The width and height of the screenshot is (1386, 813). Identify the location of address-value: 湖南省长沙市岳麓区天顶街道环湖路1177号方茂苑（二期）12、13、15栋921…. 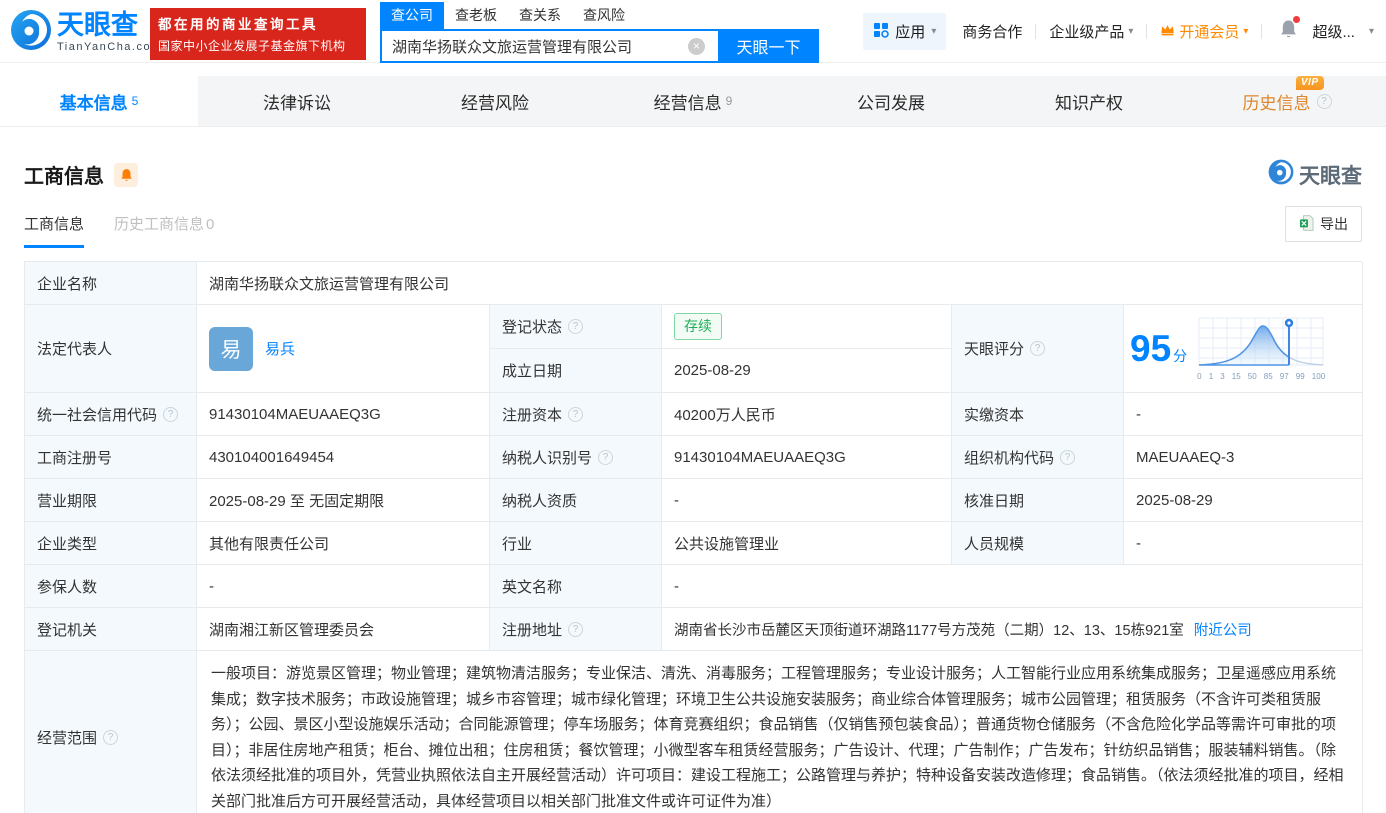
(929, 630).